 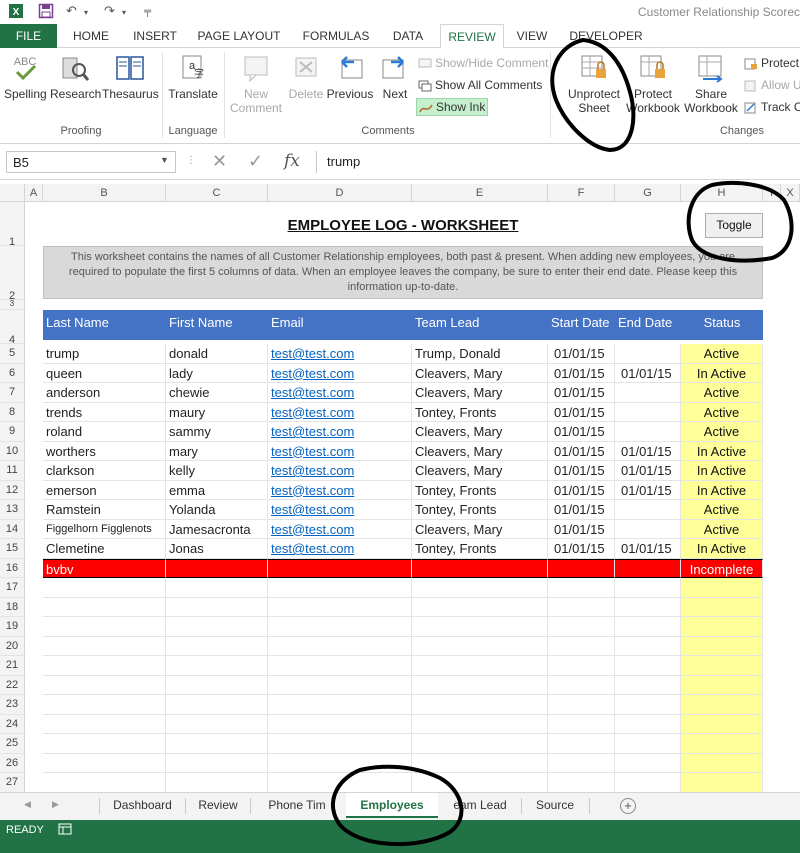 What do you see at coordinates (217, 373) in the screenshot?
I see `cell-first-name: lady` at bounding box center [217, 373].